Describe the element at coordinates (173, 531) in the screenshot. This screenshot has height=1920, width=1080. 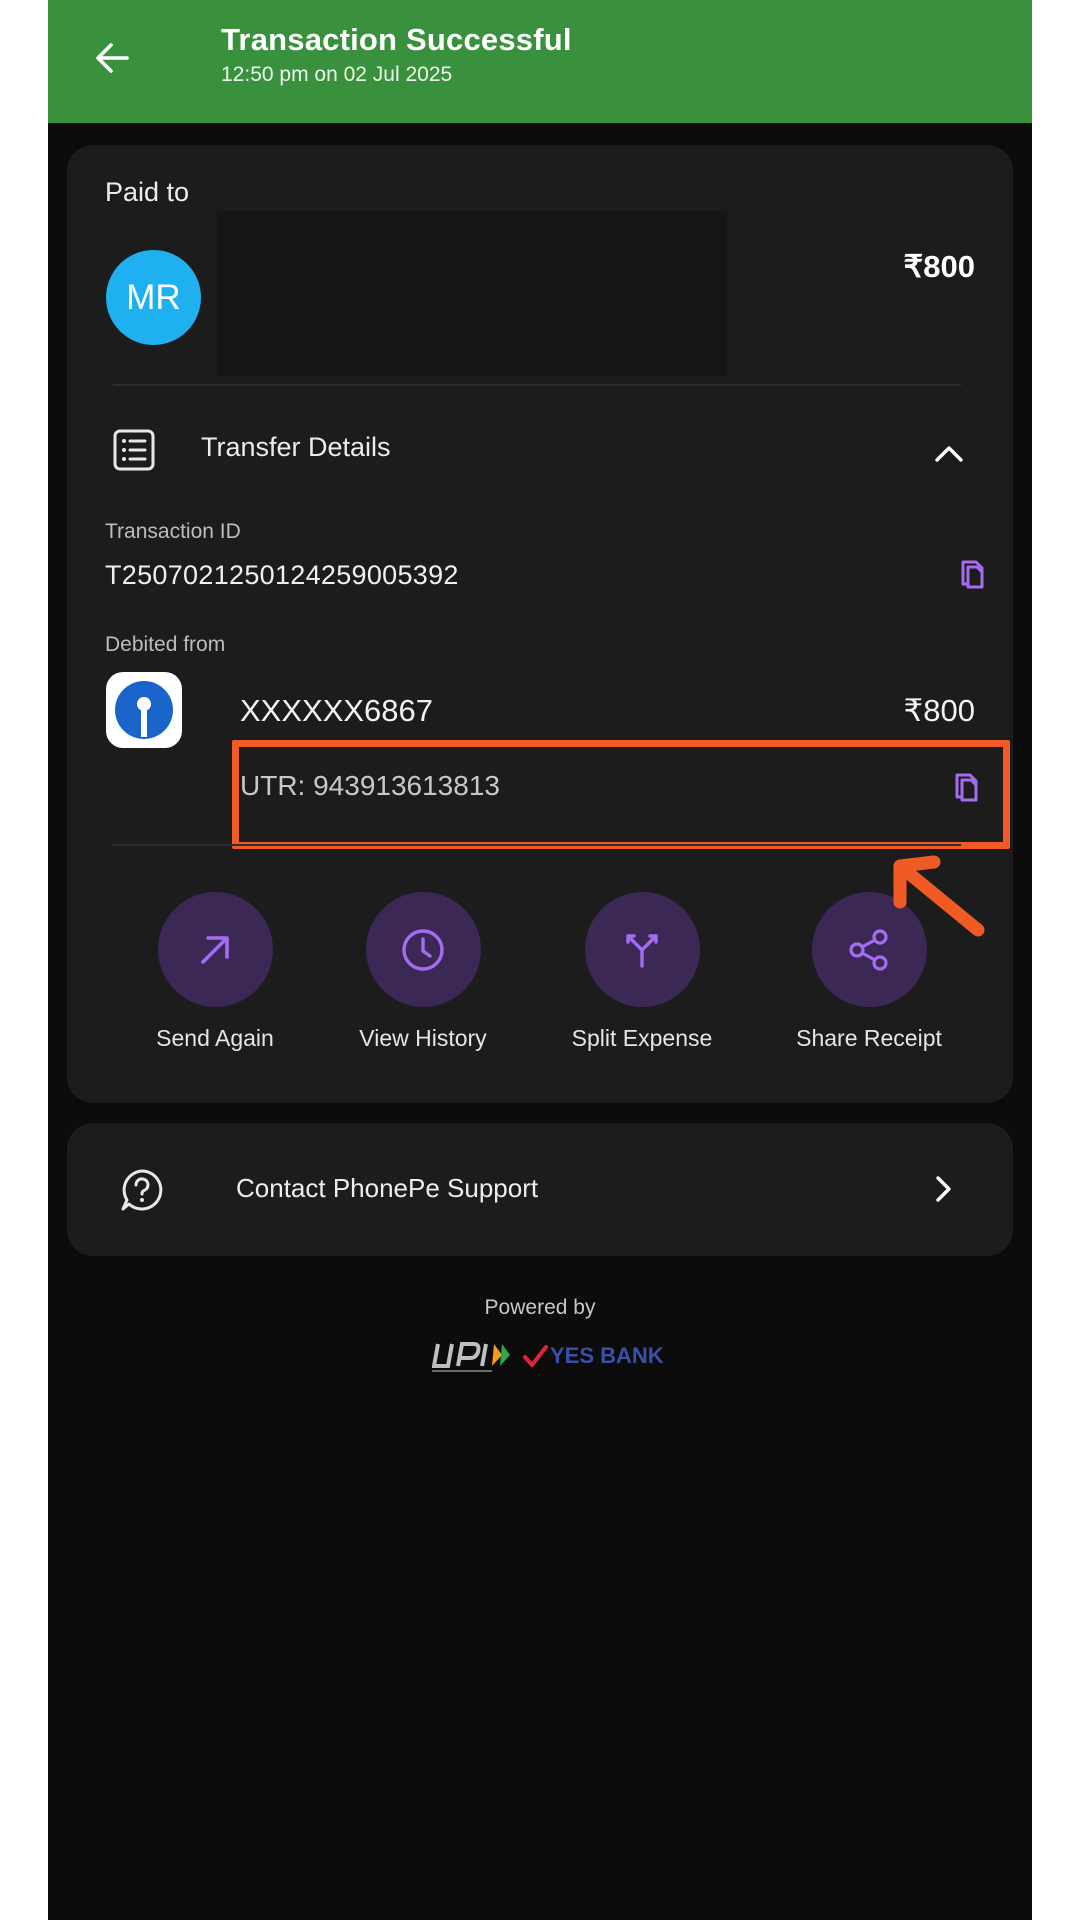
I see `transaction-id-label: Transaction ID` at that location.